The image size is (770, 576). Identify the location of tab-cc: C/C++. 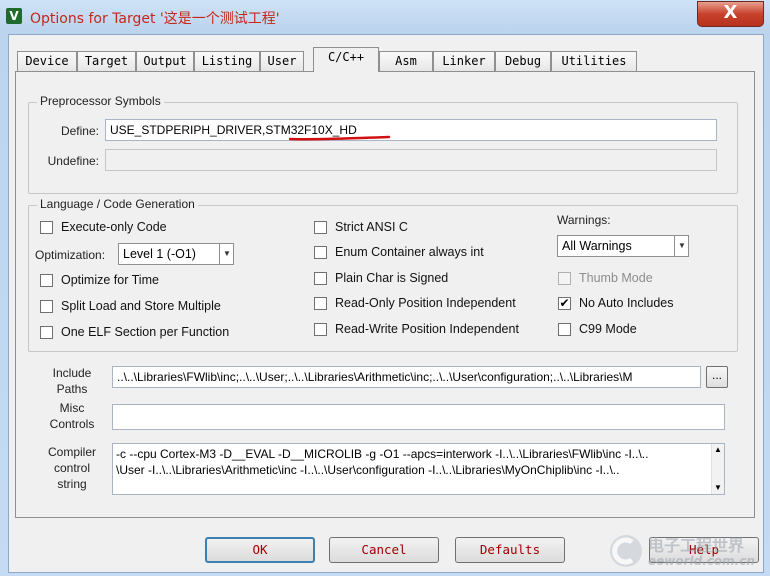
(346, 59).